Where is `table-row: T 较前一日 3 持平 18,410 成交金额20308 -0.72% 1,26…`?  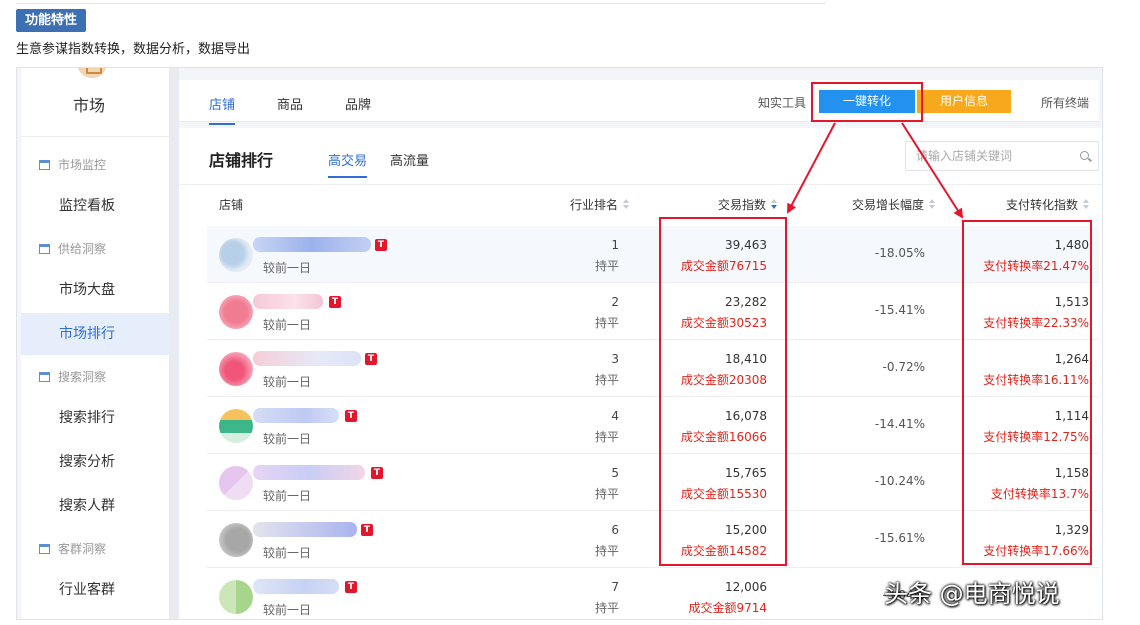 table-row: T 较前一日 3 持平 18,410 成交金额20308 -0.72% 1,26… is located at coordinates (653, 368).